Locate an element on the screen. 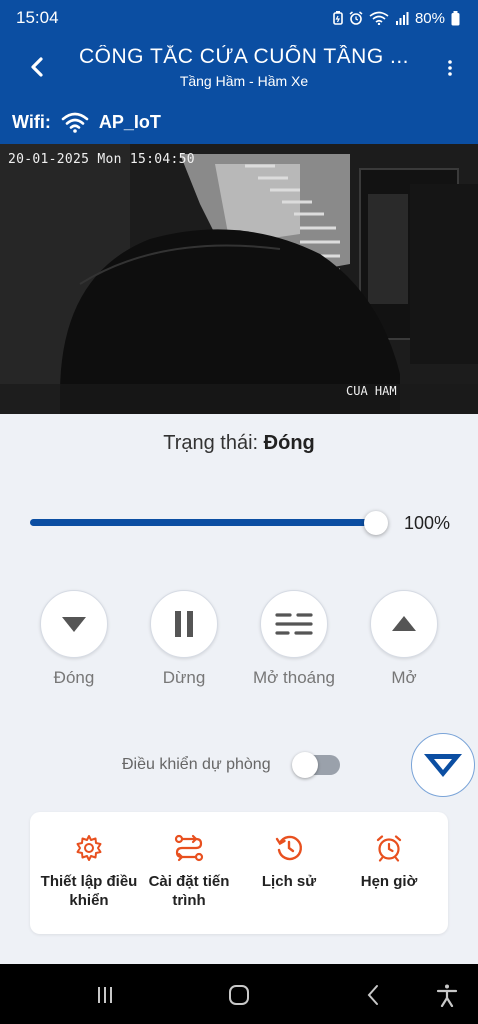  brand-logo-icon is located at coordinates (443, 765).